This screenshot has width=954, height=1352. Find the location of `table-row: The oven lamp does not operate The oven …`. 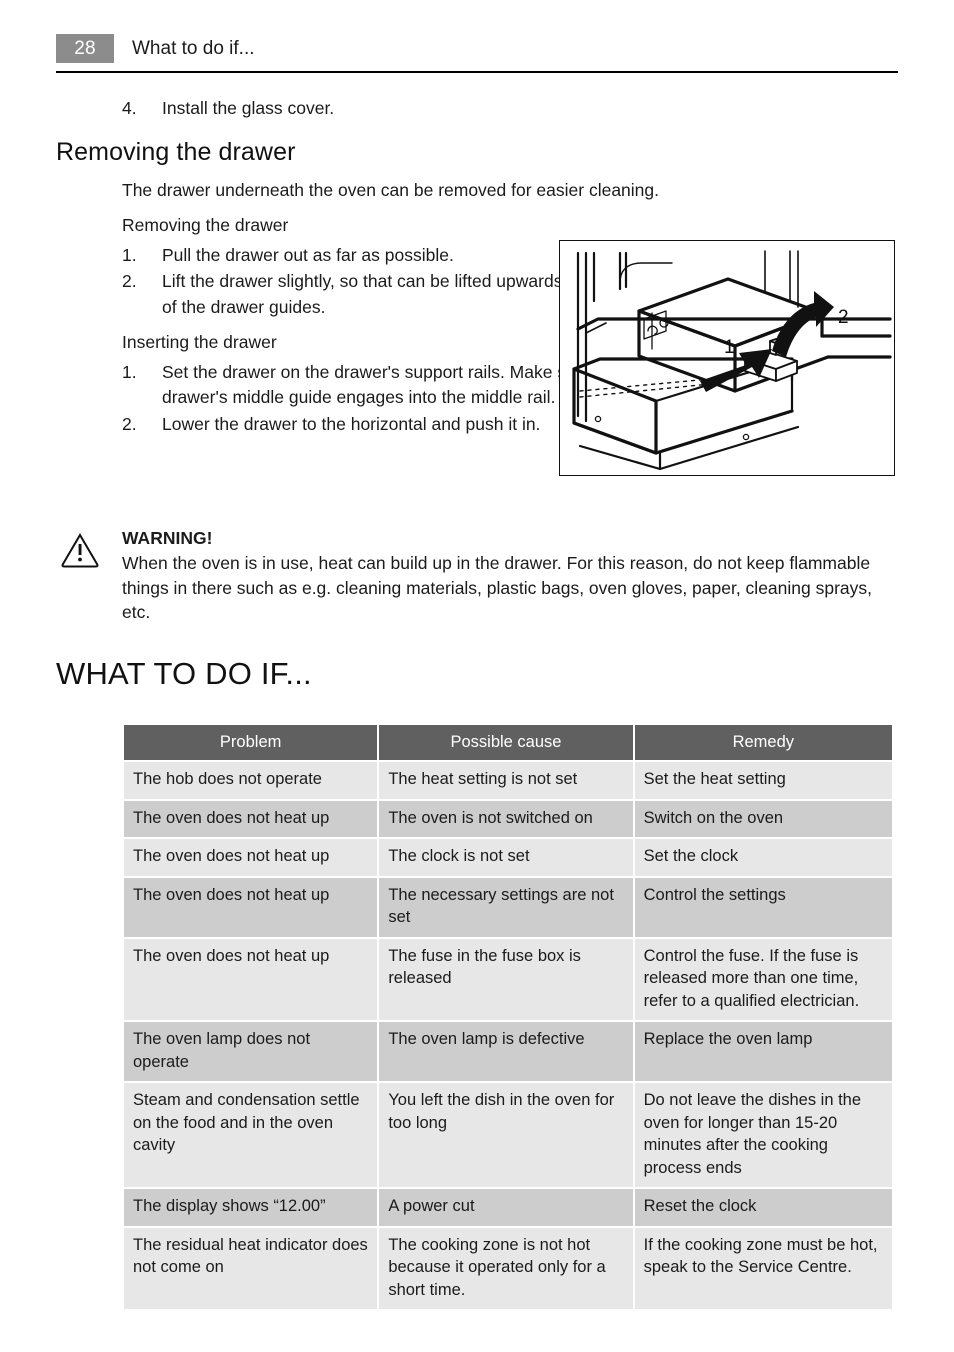

table-row: The oven lamp does not operate The oven … is located at coordinates (508, 1051).